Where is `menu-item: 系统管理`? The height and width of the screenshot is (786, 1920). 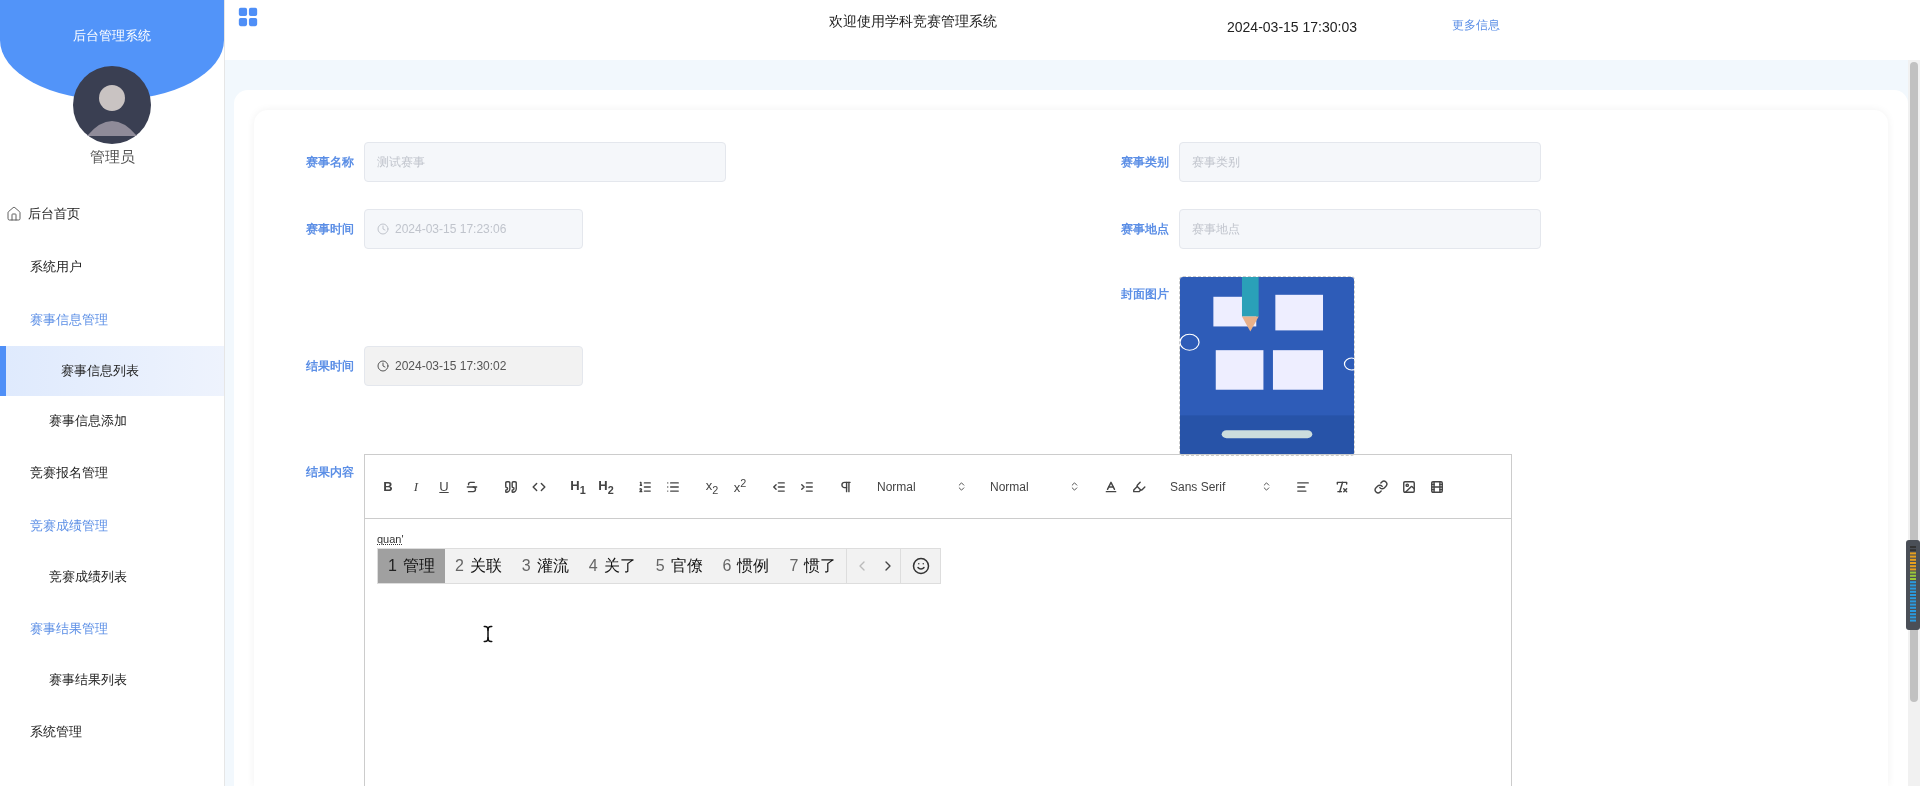
menu-item: 系统管理 is located at coordinates (112, 731).